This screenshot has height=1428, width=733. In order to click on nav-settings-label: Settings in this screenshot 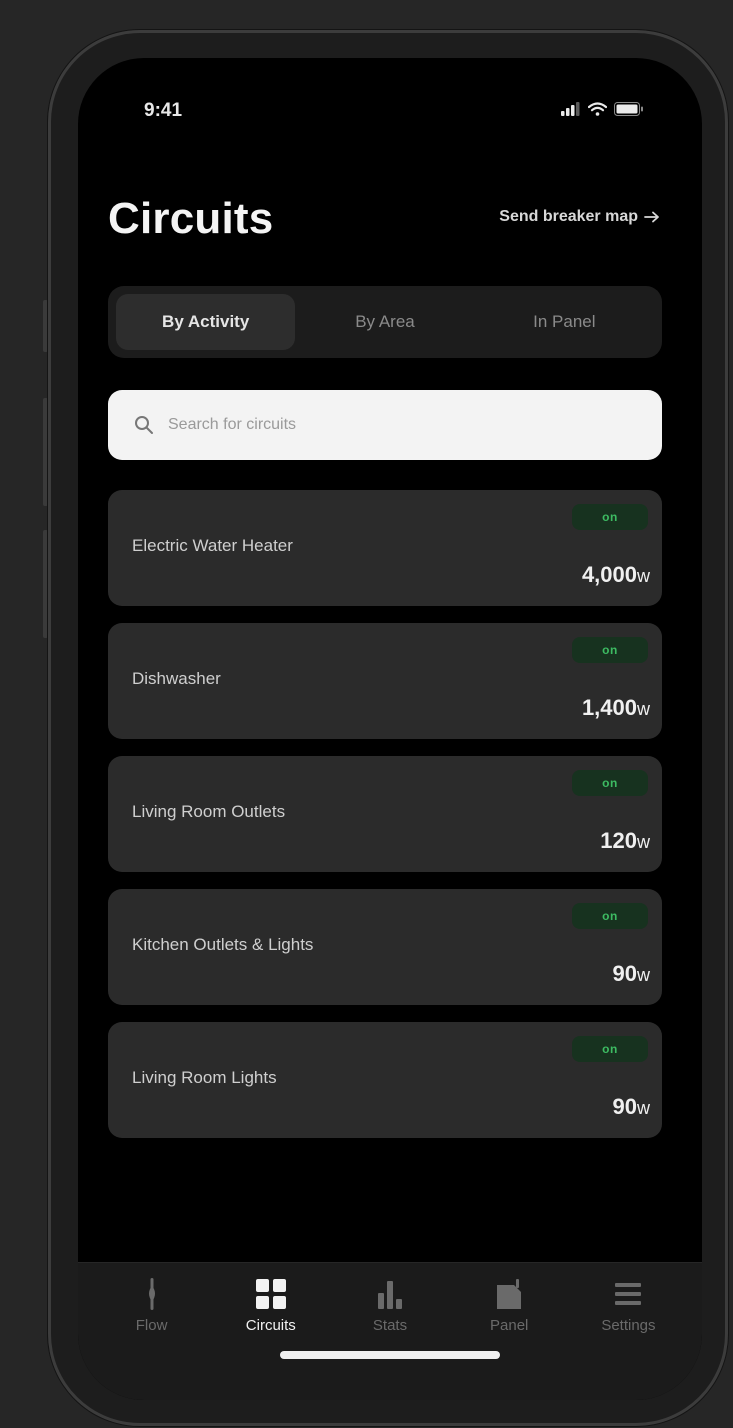, I will do `click(628, 1325)`.